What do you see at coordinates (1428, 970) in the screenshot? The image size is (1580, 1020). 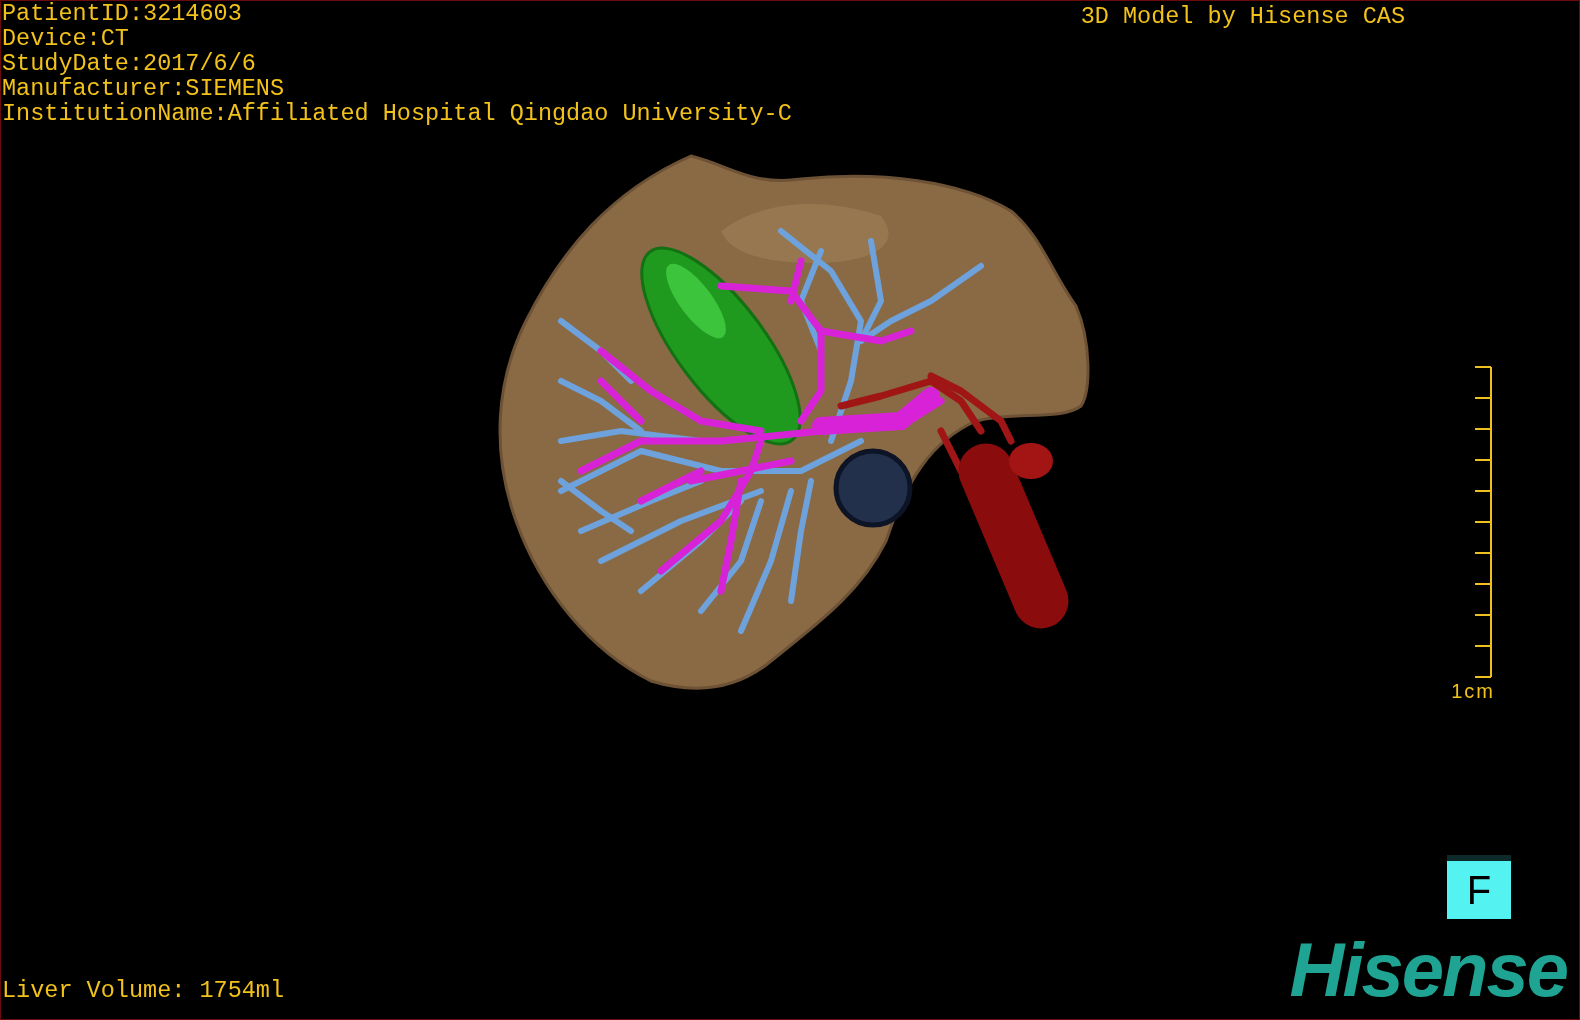 I see `brand-logo: Hisense` at bounding box center [1428, 970].